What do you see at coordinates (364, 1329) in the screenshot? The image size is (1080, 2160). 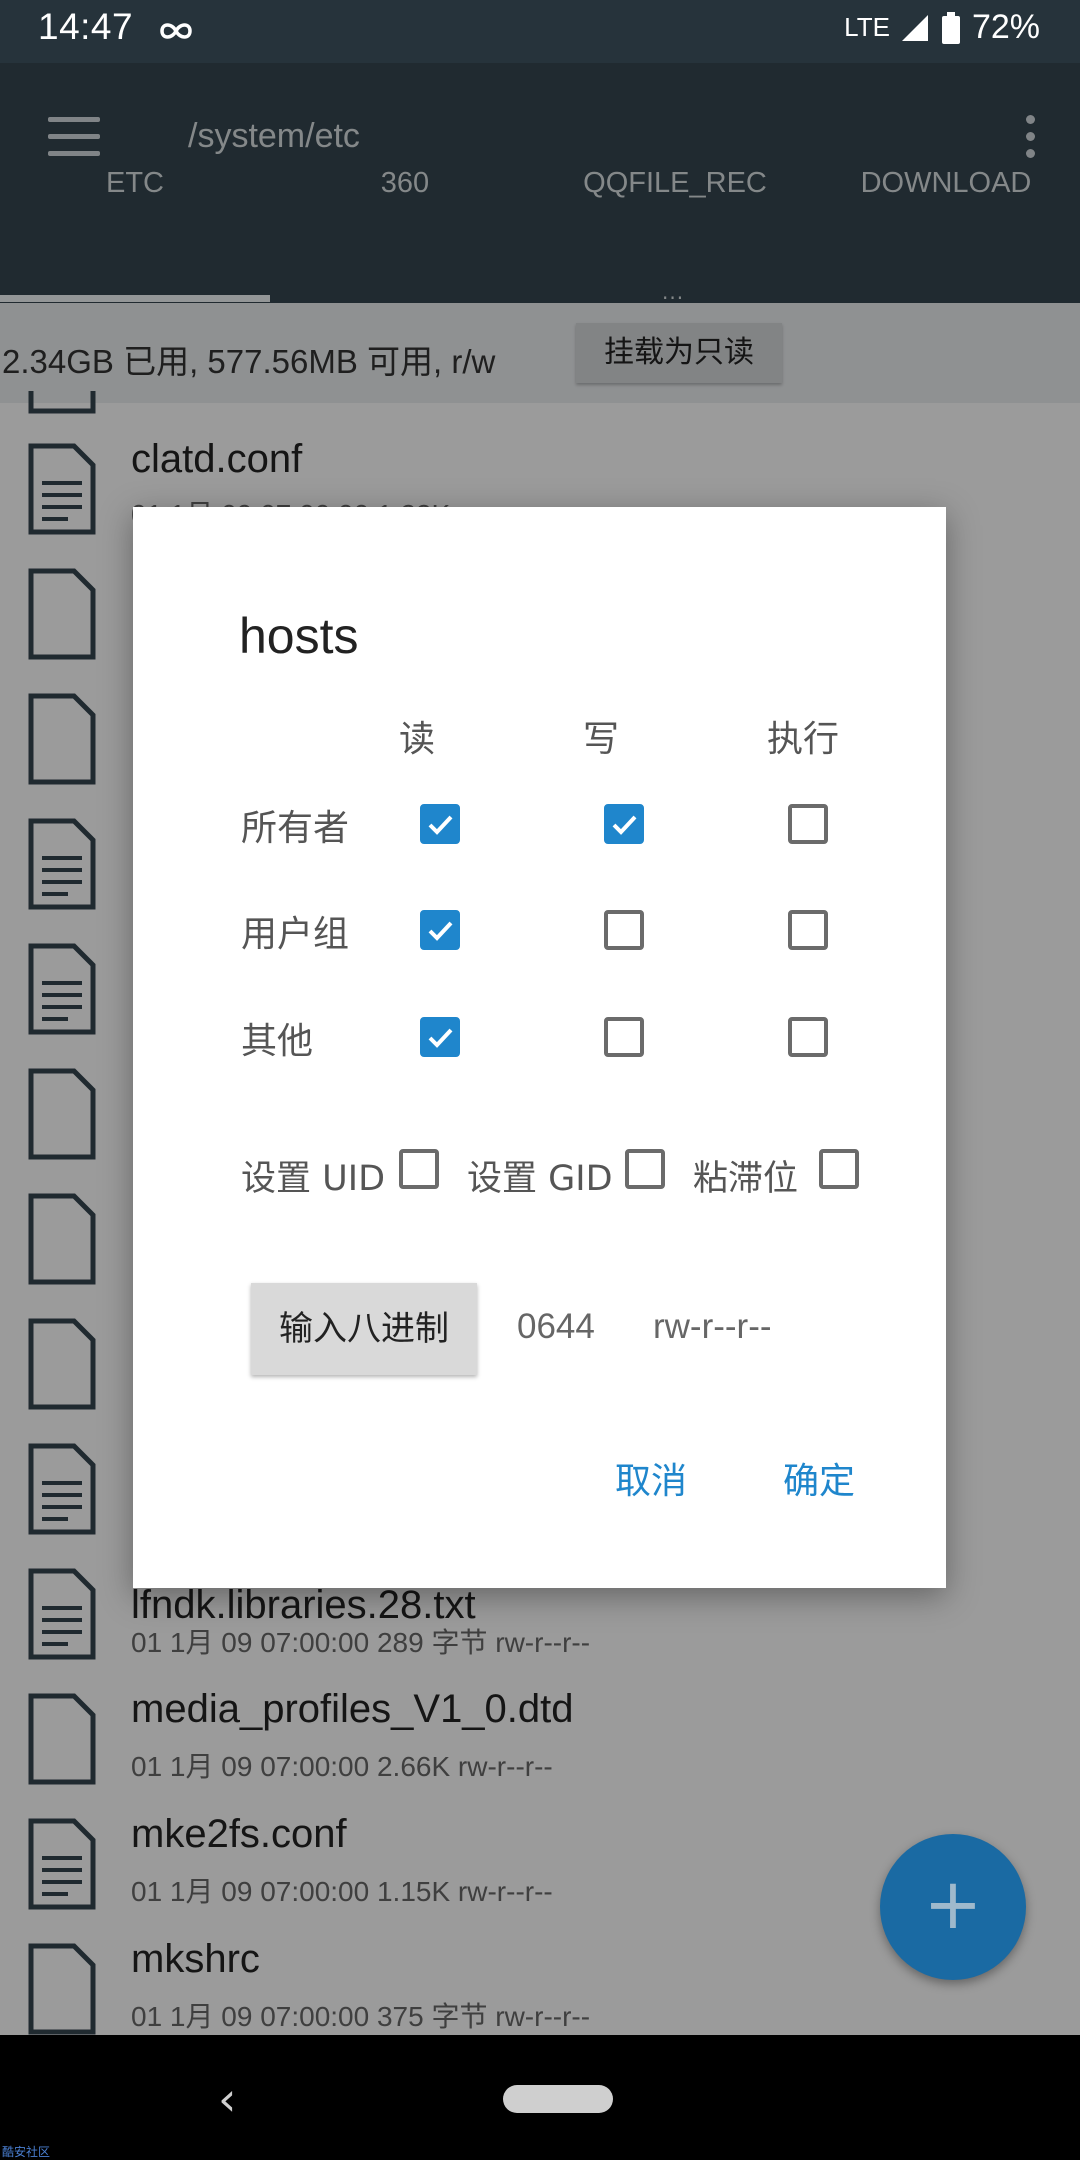 I see `enter-octal-button: 输入八进制` at bounding box center [364, 1329].